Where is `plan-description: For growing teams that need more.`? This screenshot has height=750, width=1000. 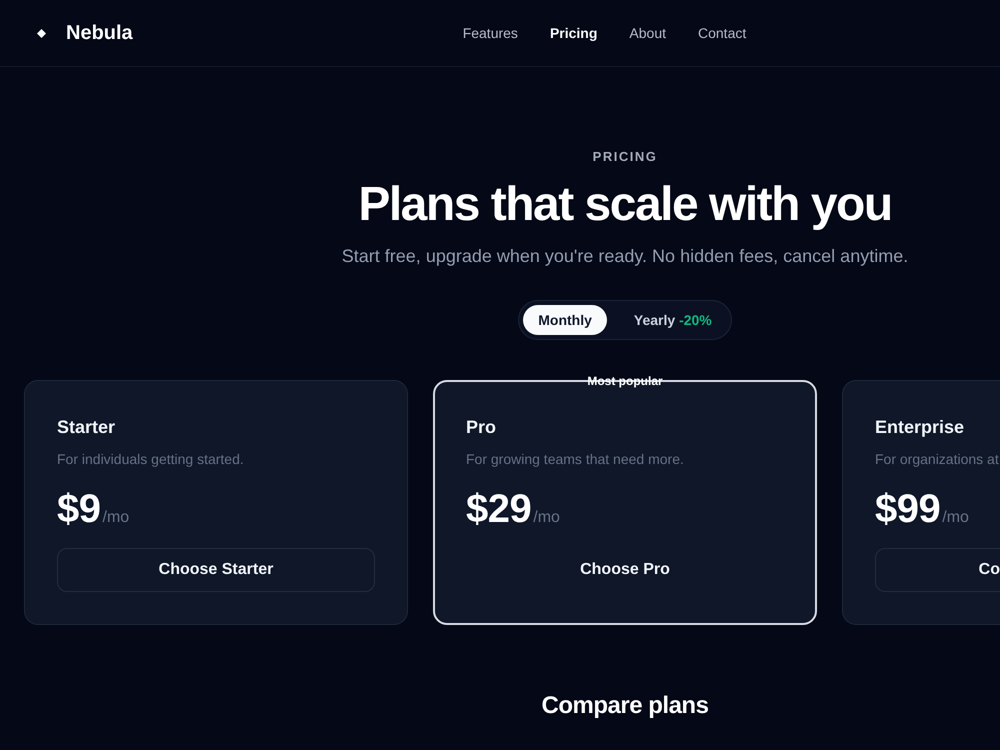
plan-description: For growing teams that need more. is located at coordinates (575, 459).